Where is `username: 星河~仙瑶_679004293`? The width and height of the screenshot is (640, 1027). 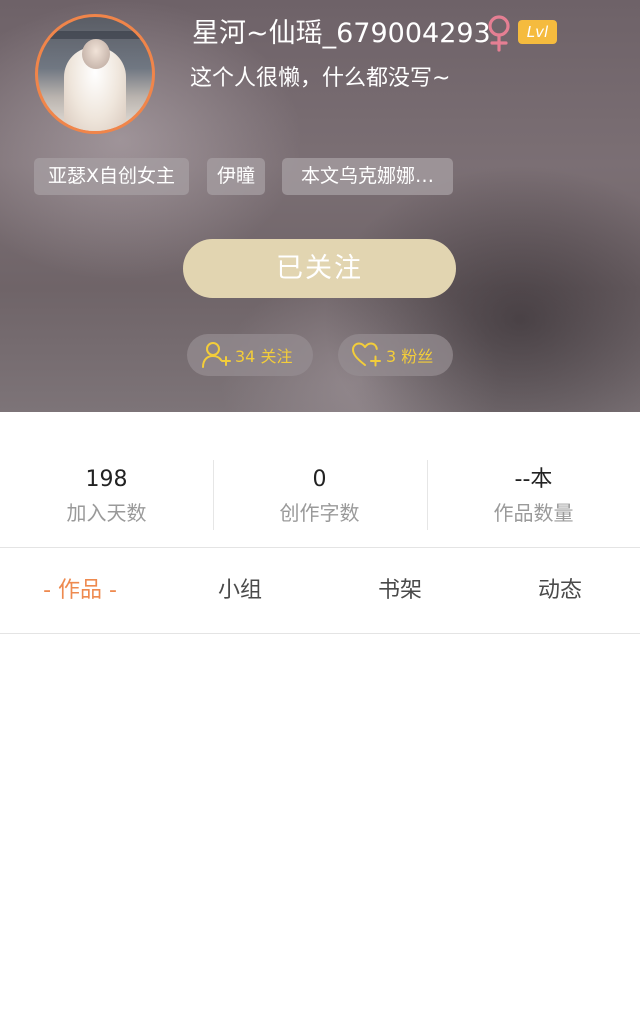
username: 星河~仙瑶_679004293 is located at coordinates (341, 33).